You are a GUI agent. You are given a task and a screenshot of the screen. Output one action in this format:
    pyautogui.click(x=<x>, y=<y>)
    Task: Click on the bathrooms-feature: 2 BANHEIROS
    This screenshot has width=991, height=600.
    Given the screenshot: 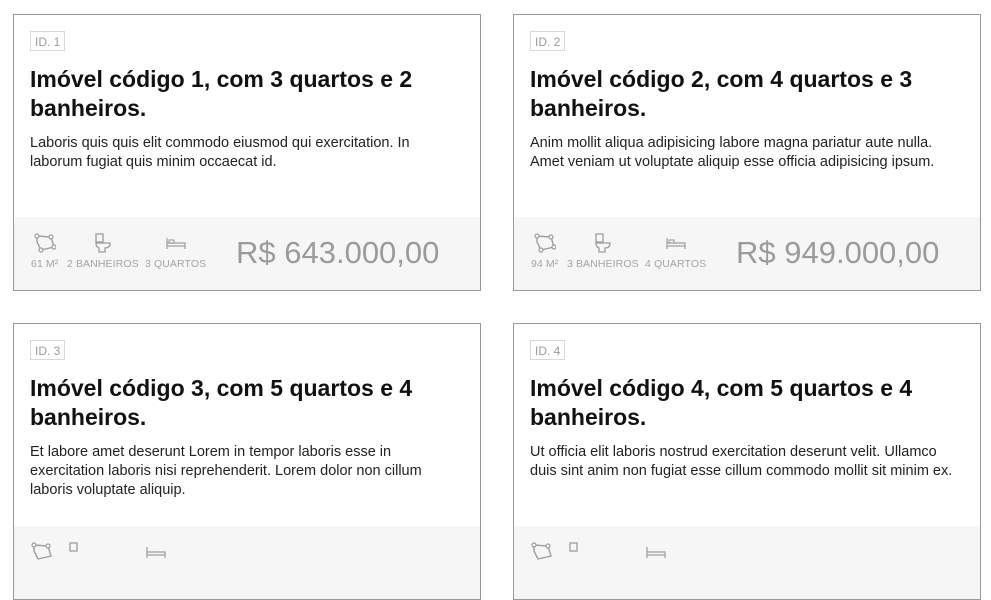 What is the action you would take?
    pyautogui.click(x=103, y=251)
    